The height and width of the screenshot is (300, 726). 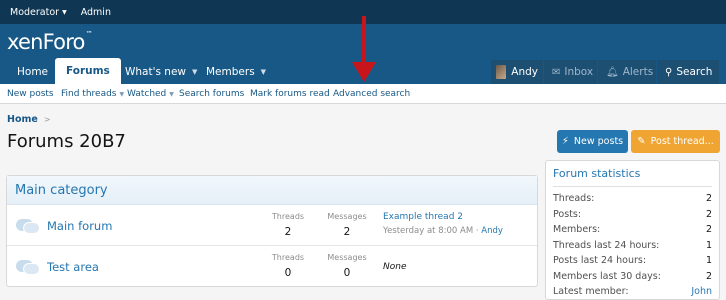 I want to click on edit-icon: ✎, so click(x=641, y=141).